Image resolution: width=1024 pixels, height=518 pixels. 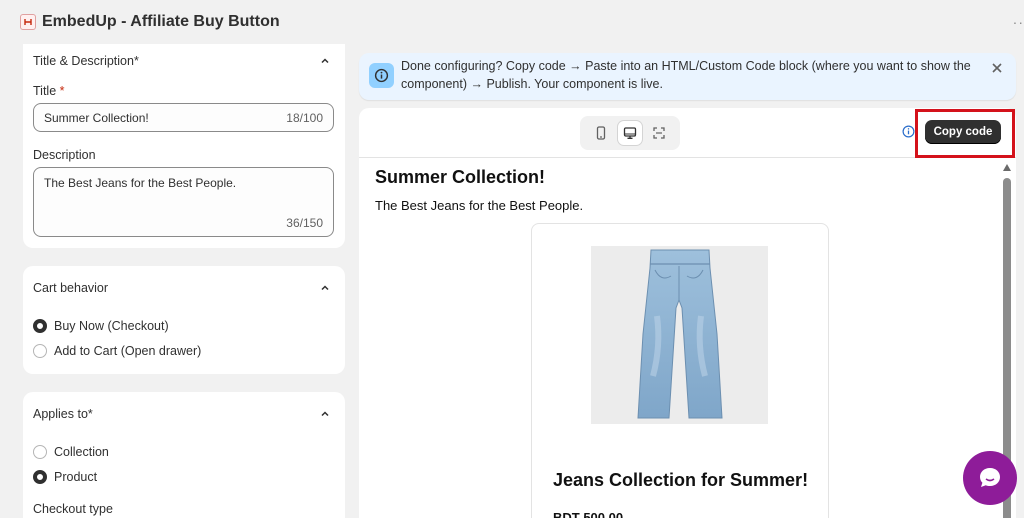 What do you see at coordinates (86, 61) in the screenshot?
I see `section-heading: Title & Description*` at bounding box center [86, 61].